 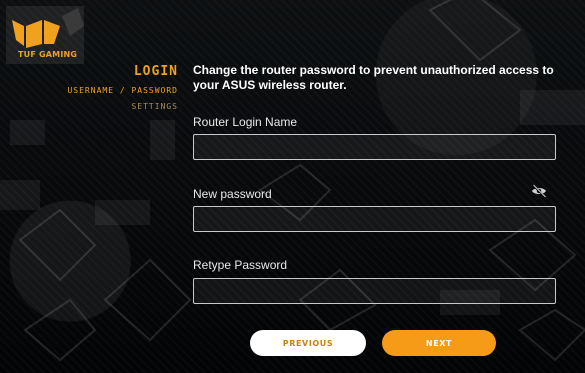 What do you see at coordinates (308, 343) in the screenshot?
I see `previous-button: PREVIOUS` at bounding box center [308, 343].